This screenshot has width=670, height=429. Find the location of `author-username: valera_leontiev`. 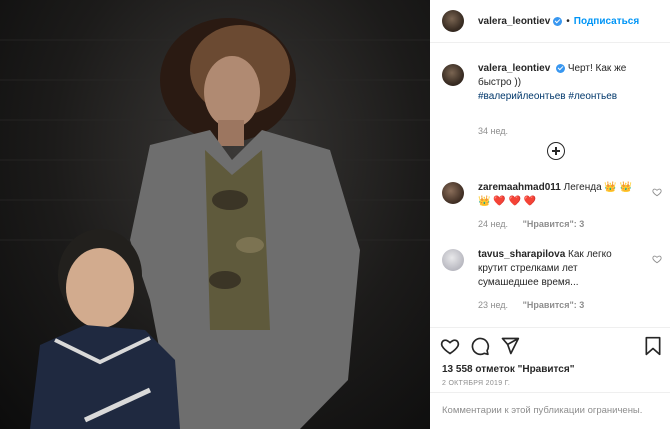

author-username: valera_leontiev is located at coordinates (514, 21).